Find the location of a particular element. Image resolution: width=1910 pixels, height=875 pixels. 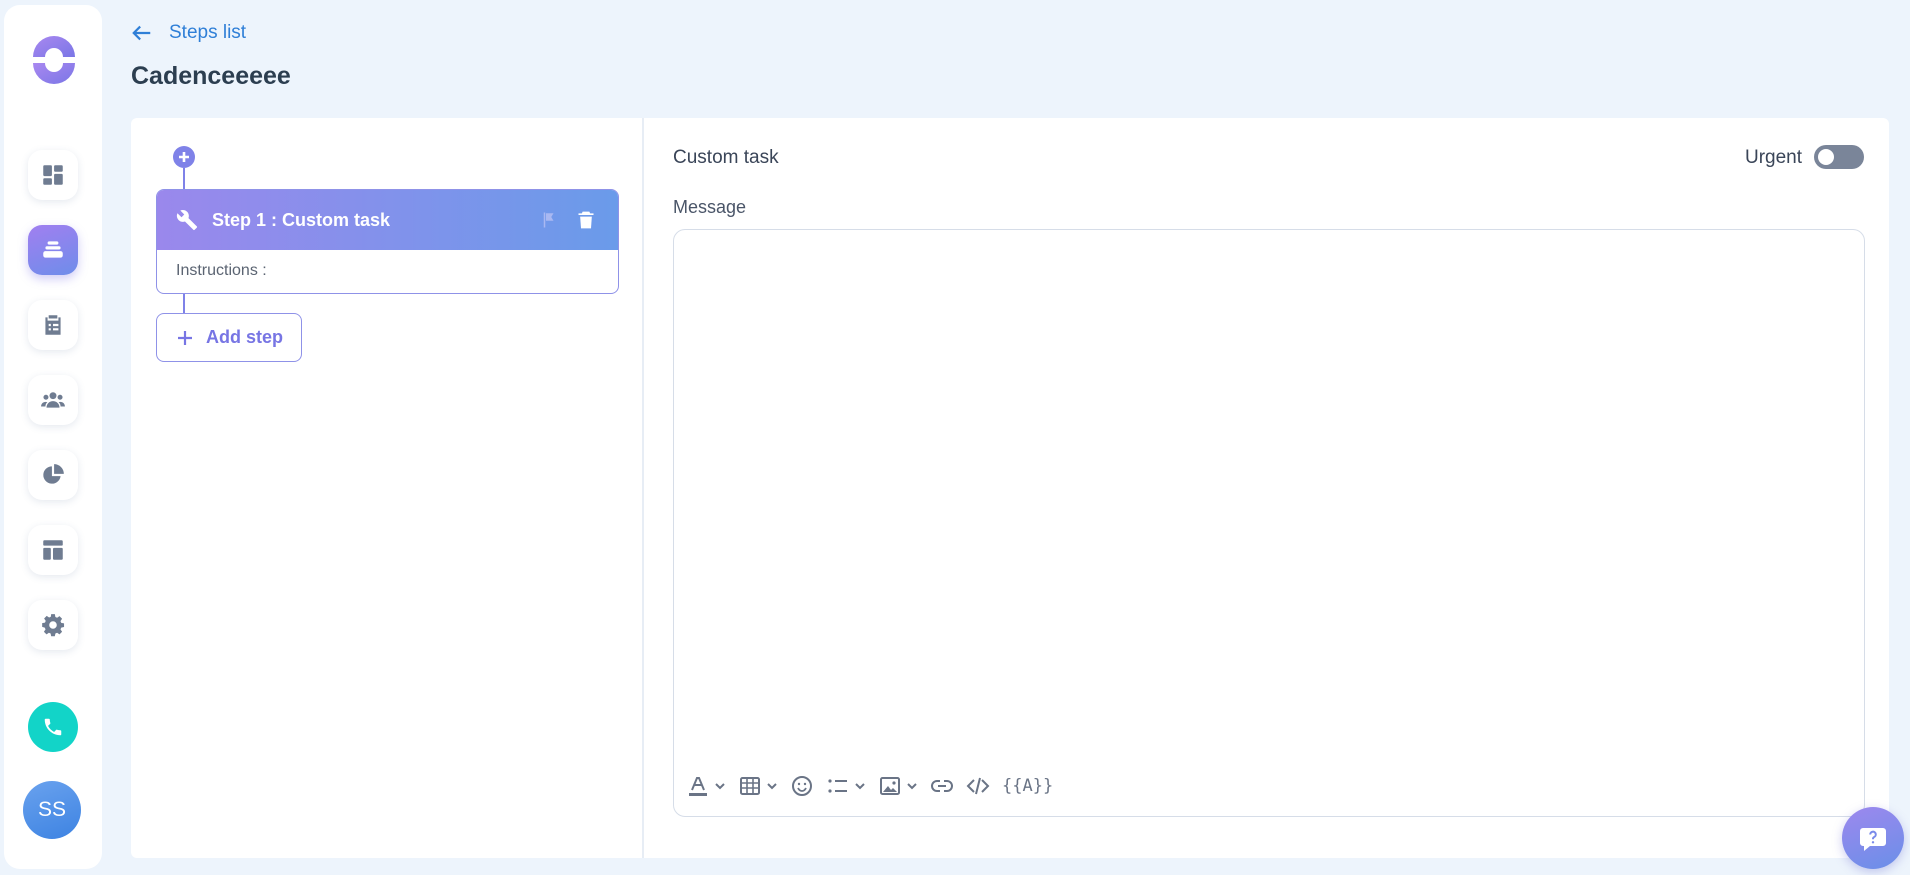

insert-table-button is located at coordinates (758, 786).